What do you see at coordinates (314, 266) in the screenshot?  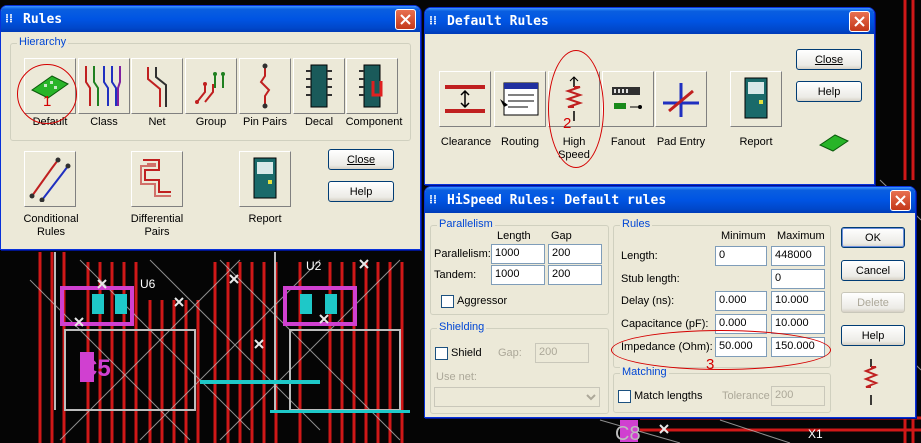 I see `pcb-label-u2: U2` at bounding box center [314, 266].